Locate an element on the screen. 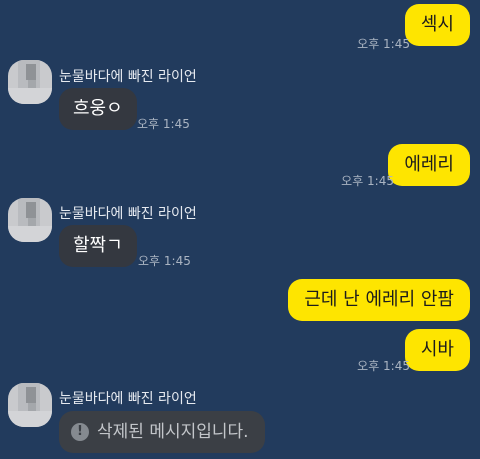 The height and width of the screenshot is (459, 480). outgoing-message-bubble: 에레리 is located at coordinates (429, 165).